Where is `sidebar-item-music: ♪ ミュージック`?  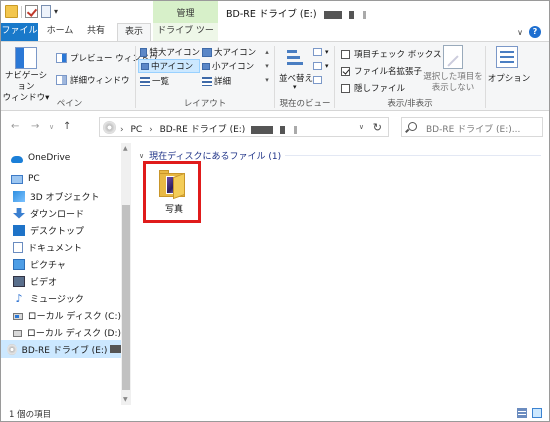 sidebar-item-music: ♪ ミュージック is located at coordinates (61, 298).